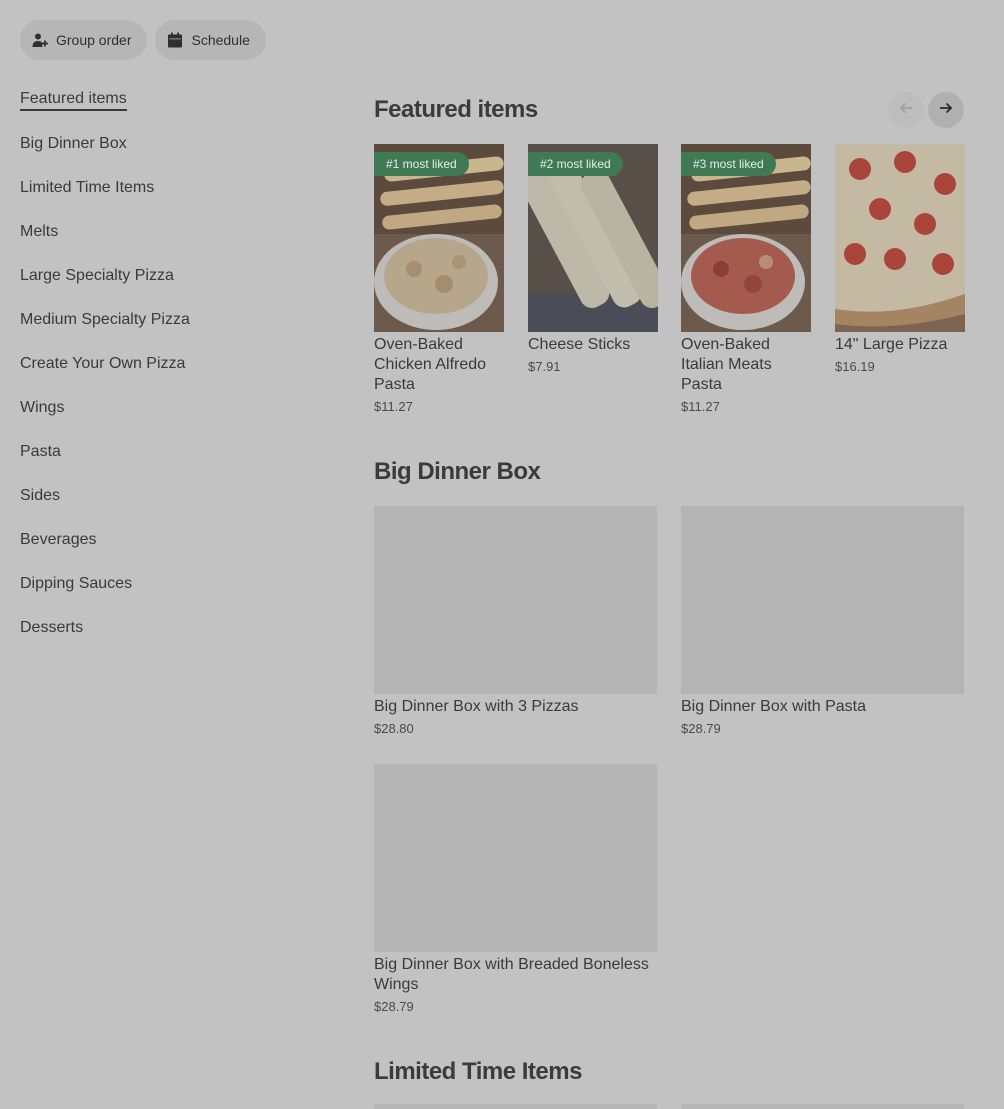  I want to click on featured-section-title: Featured items, so click(456, 109).